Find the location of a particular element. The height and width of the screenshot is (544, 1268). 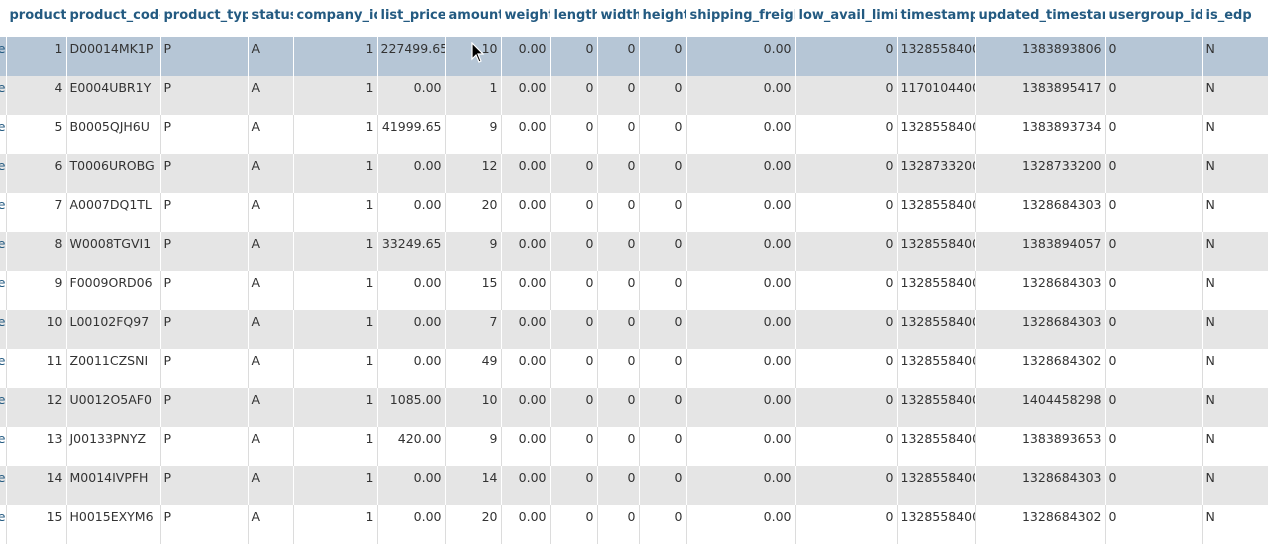

column-header-company-id: company_id is located at coordinates (335, 18).